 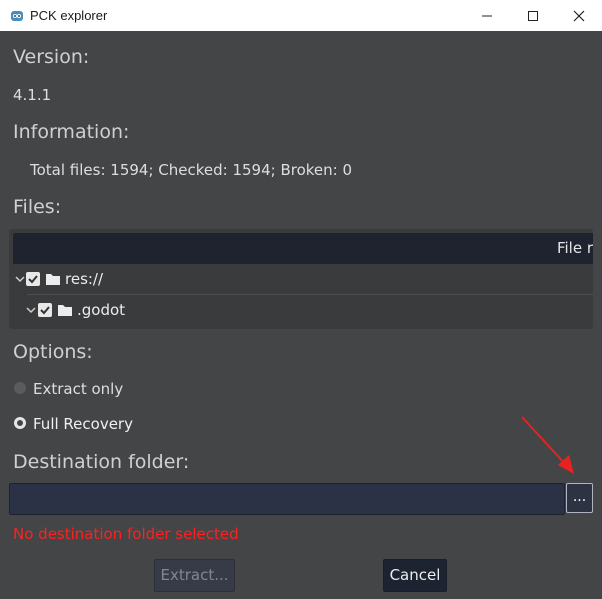 What do you see at coordinates (20, 388) in the screenshot?
I see `extract-only-radio` at bounding box center [20, 388].